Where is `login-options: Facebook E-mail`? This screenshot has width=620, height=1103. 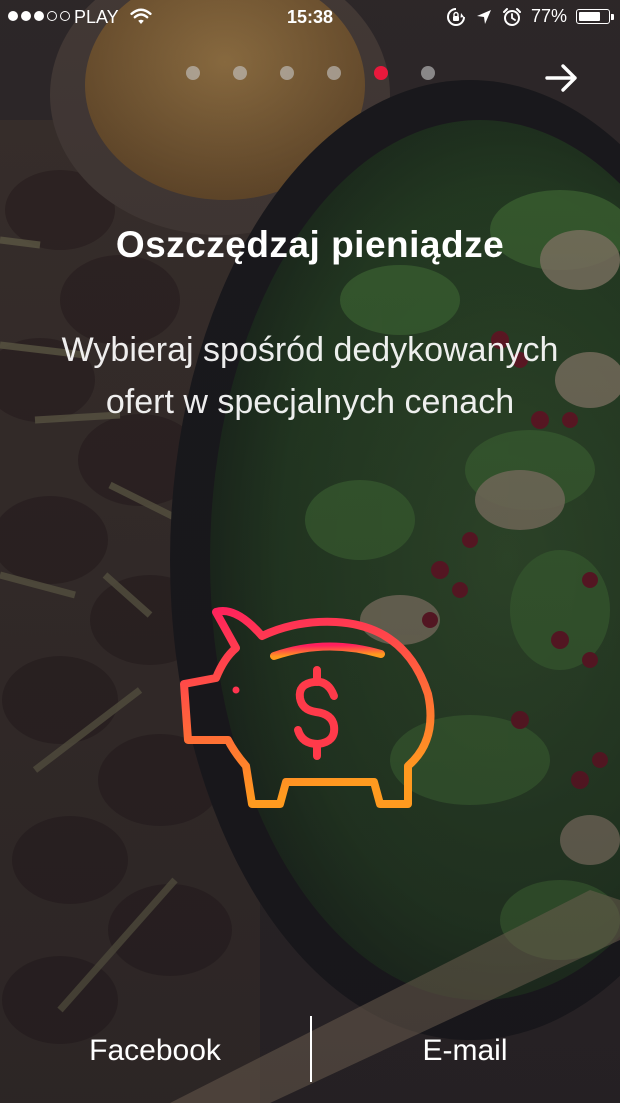
login-options: Facebook E-mail is located at coordinates (310, 1051).